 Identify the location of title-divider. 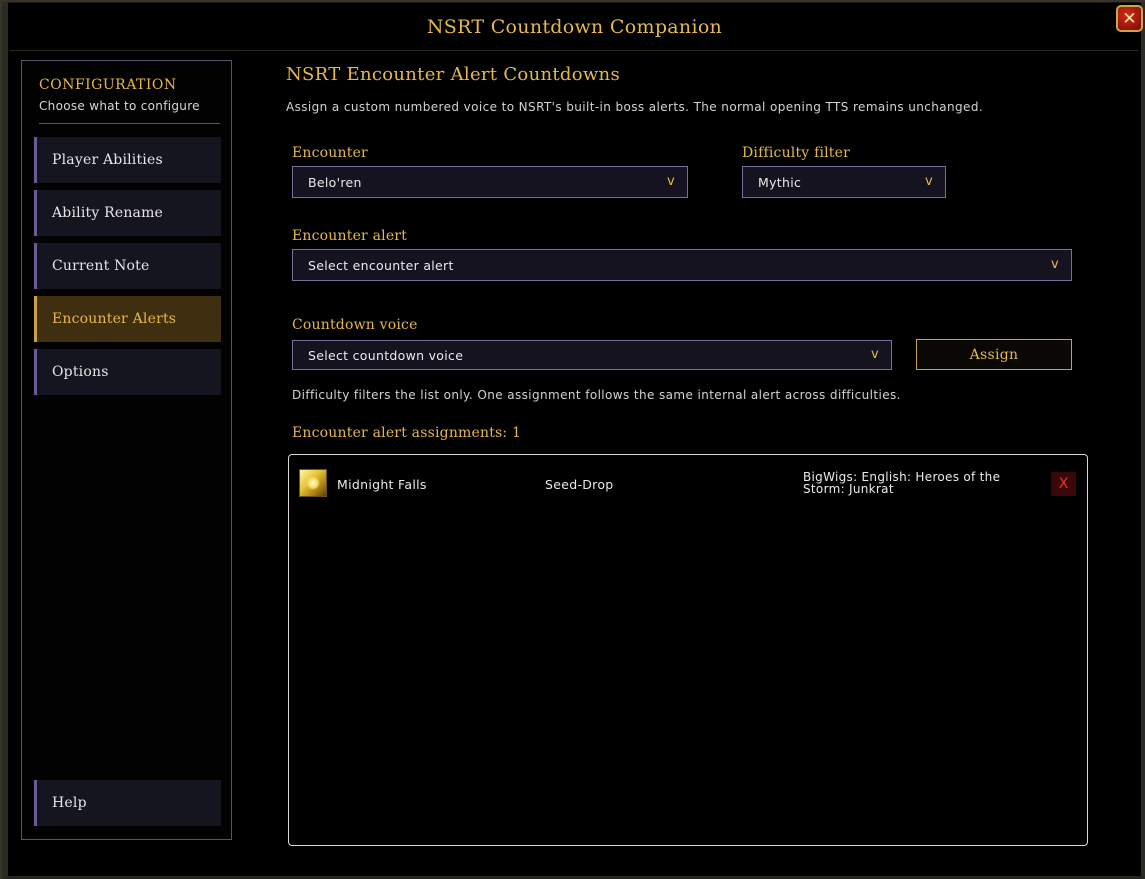
(574, 50).